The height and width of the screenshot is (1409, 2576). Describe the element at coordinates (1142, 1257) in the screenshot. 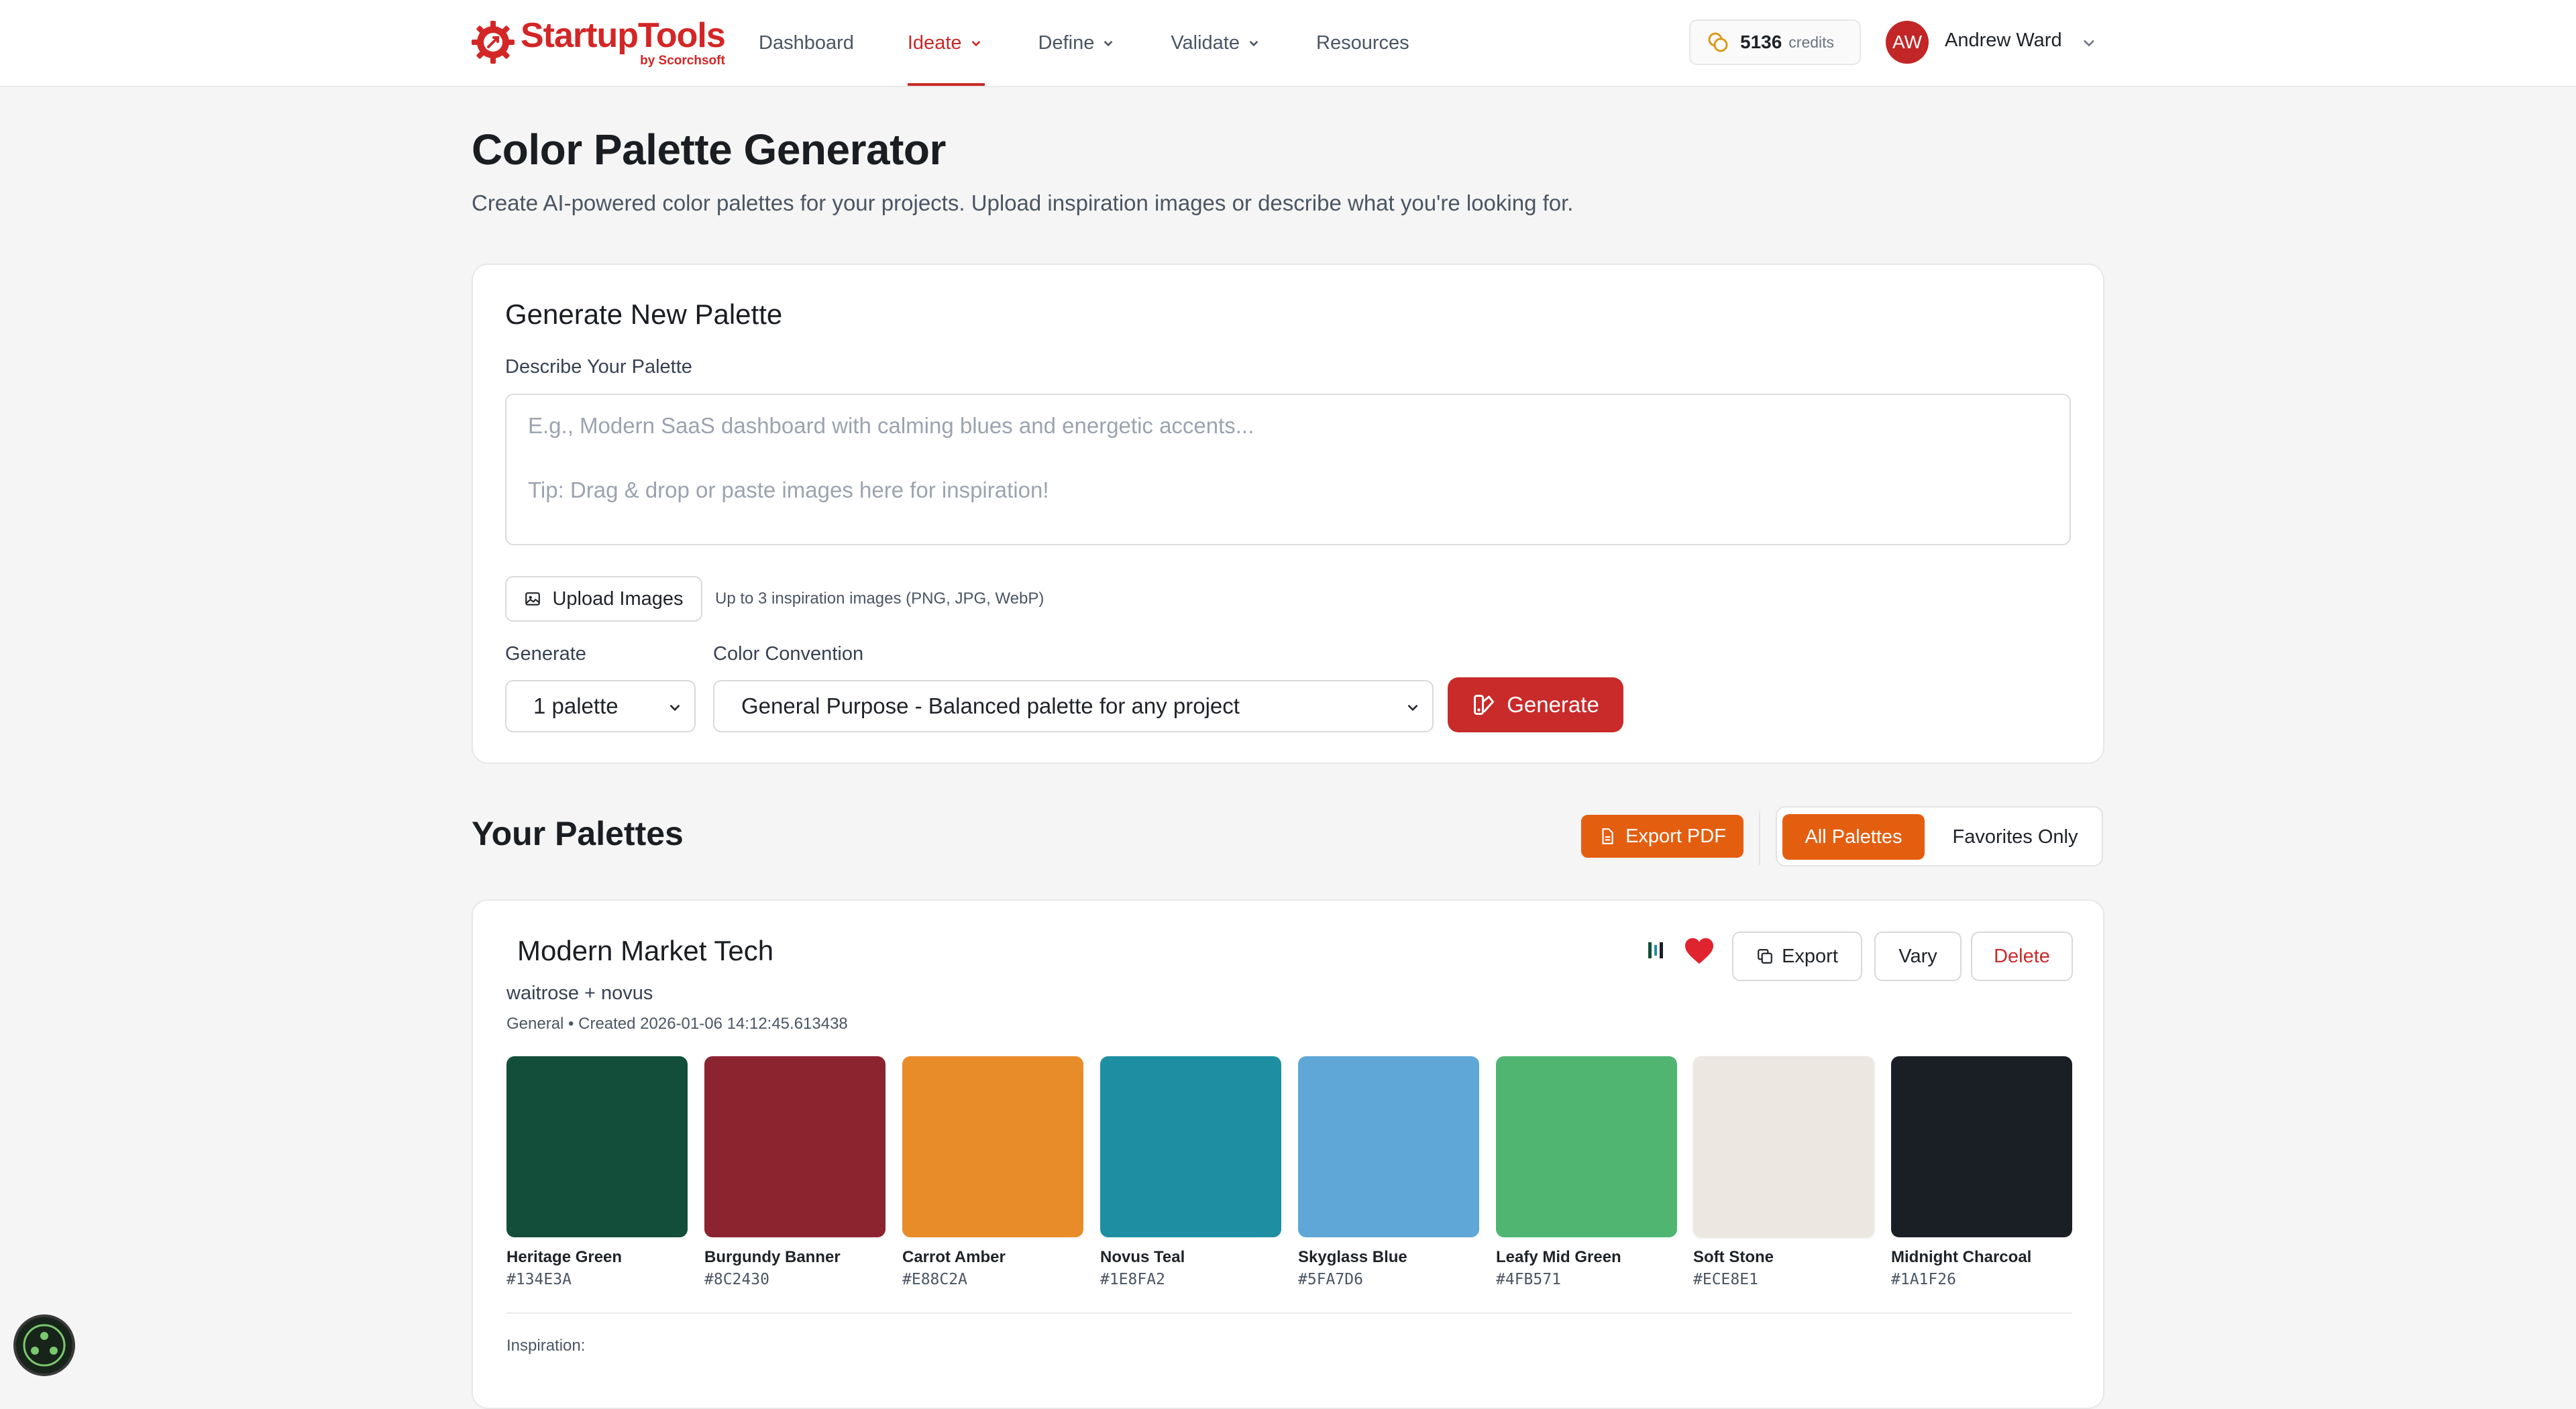

I see `swatch-name: Novus Teal` at that location.